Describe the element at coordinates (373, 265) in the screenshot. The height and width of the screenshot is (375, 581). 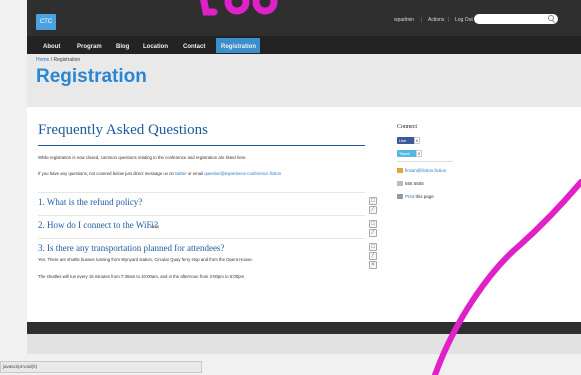
I see `close-icon: ×` at that location.